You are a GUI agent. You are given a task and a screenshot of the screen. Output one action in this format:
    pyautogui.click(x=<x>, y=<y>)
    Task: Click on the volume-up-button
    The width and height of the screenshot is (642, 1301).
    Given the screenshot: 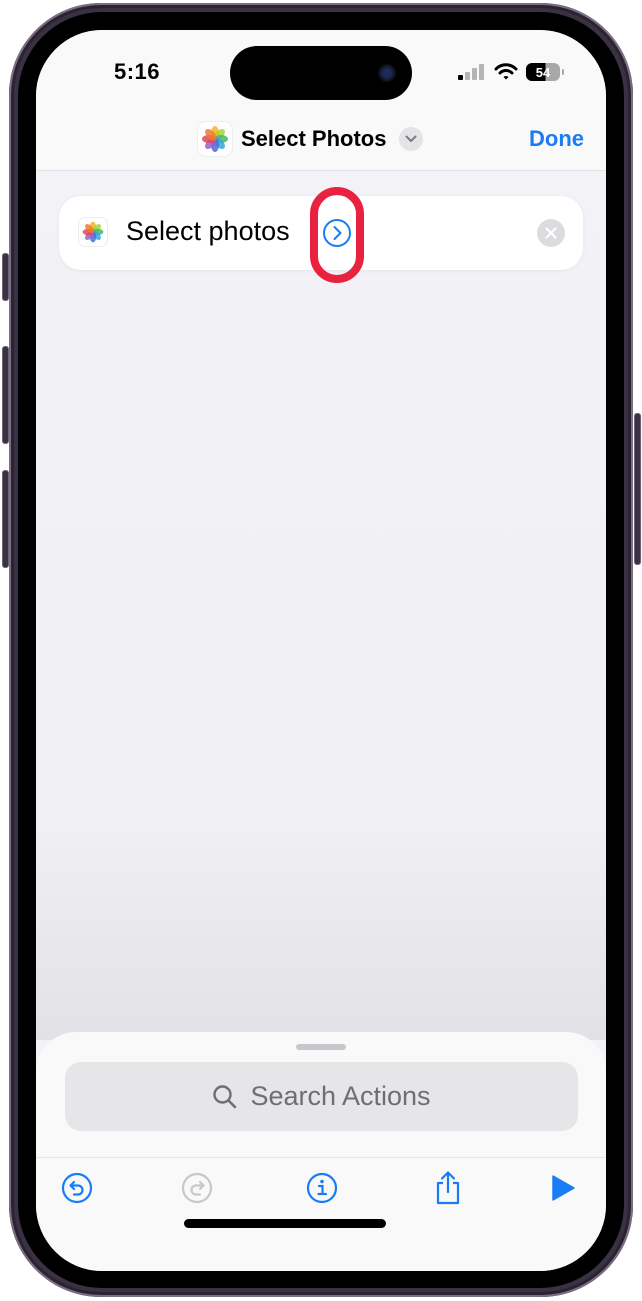 What is the action you would take?
    pyautogui.click(x=5, y=395)
    